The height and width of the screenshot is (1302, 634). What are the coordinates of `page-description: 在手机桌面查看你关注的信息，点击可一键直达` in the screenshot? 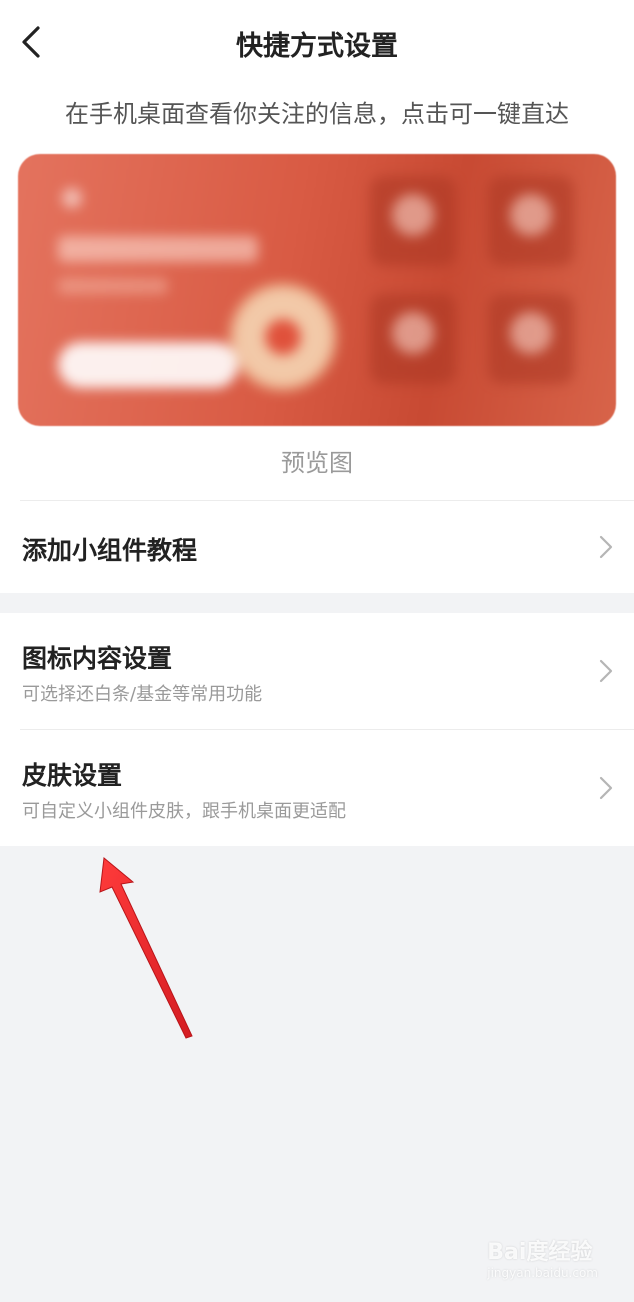 It's located at (317, 114).